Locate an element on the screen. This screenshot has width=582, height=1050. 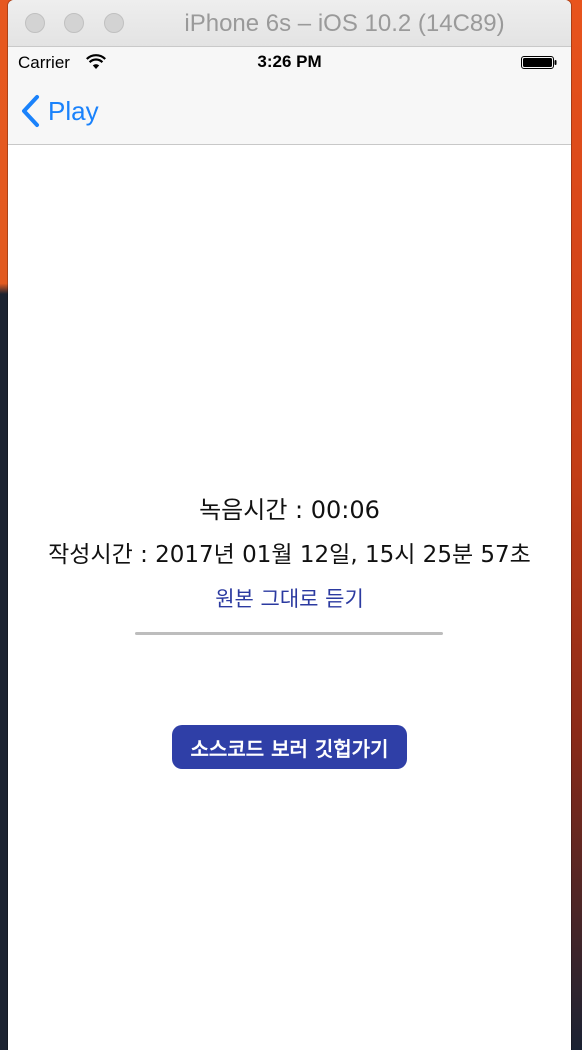
github-source-button: 소스코드 보러 깃헙가기 is located at coordinates (289, 747).